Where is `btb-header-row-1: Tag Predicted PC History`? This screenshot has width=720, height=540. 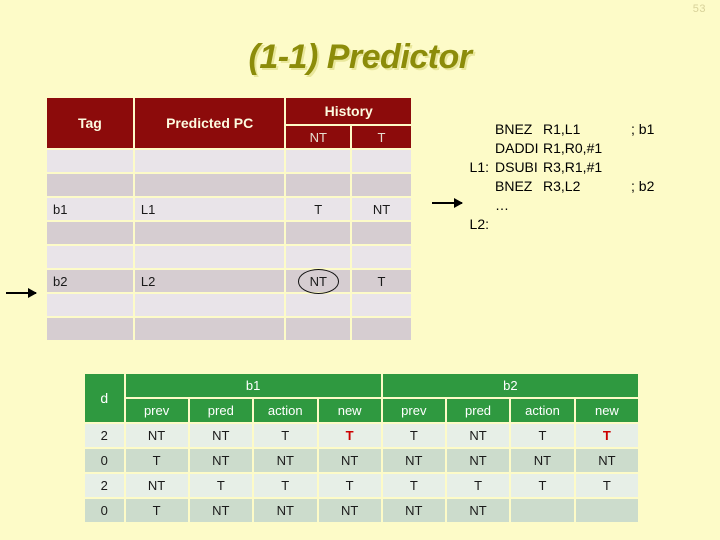
btb-header-row-1: Tag Predicted PC History is located at coordinates (229, 123).